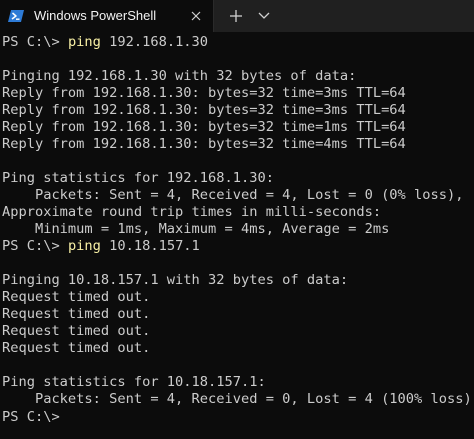  I want to click on output-line: Ping statistics for 10.18.157.1:, so click(134, 382).